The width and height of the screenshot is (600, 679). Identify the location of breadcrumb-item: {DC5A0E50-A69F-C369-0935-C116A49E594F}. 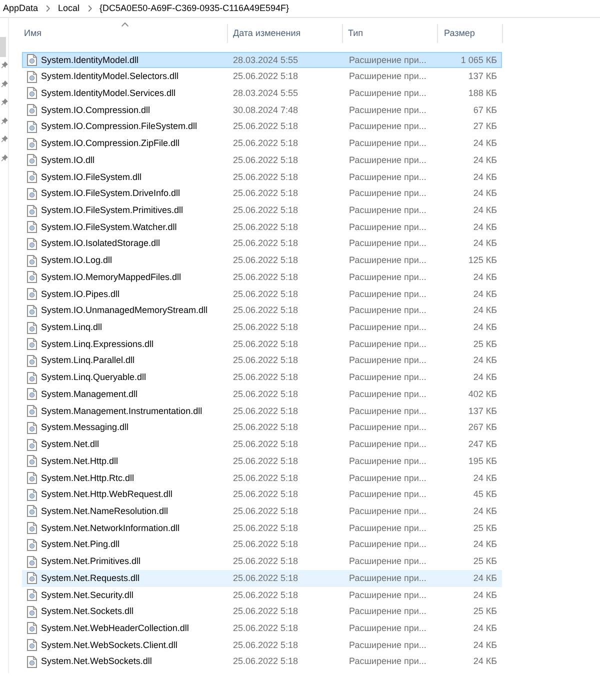
(194, 8).